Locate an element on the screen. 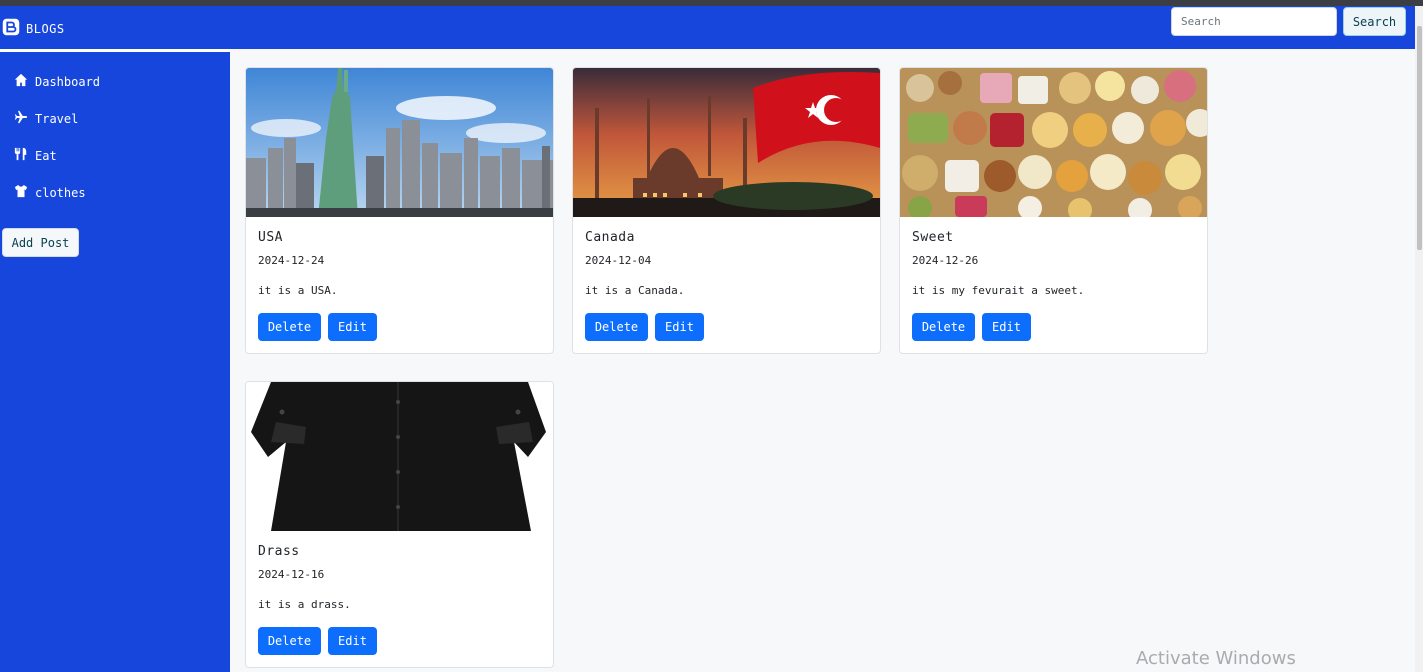  post-title: Sweet is located at coordinates (933, 237).